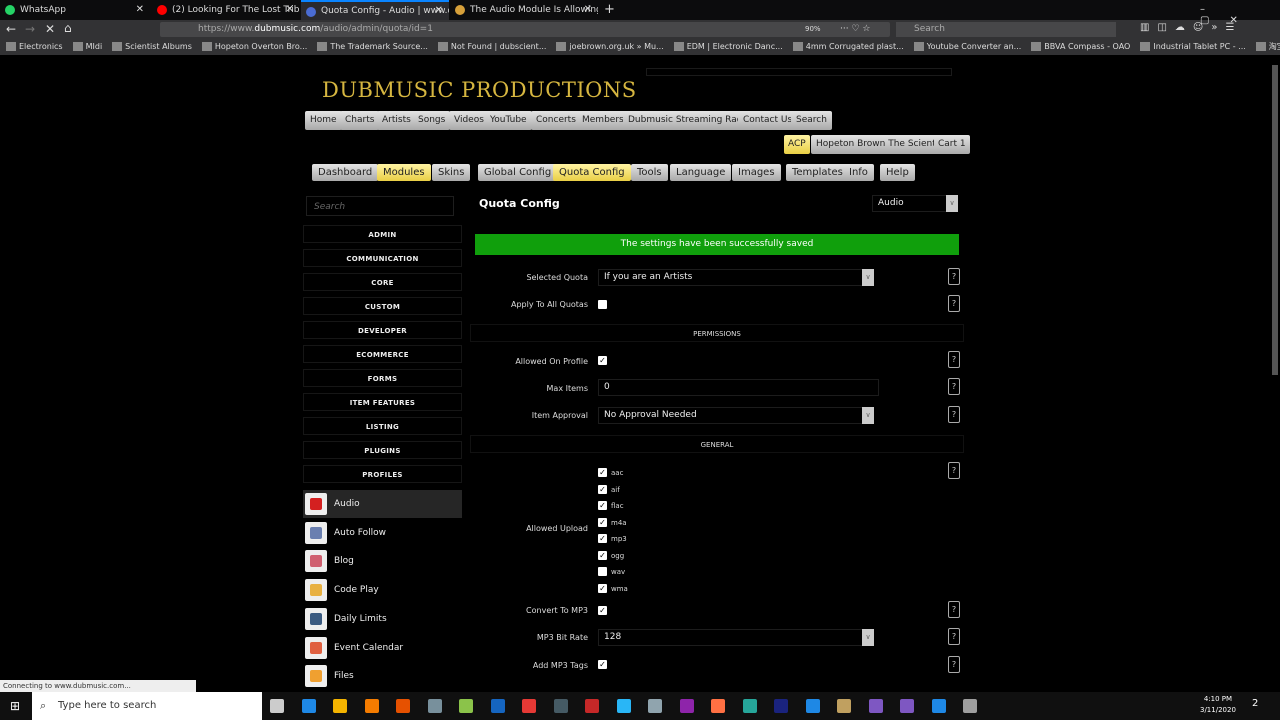  What do you see at coordinates (1255, 703) in the screenshot?
I see `notification-icon: 2` at bounding box center [1255, 703].